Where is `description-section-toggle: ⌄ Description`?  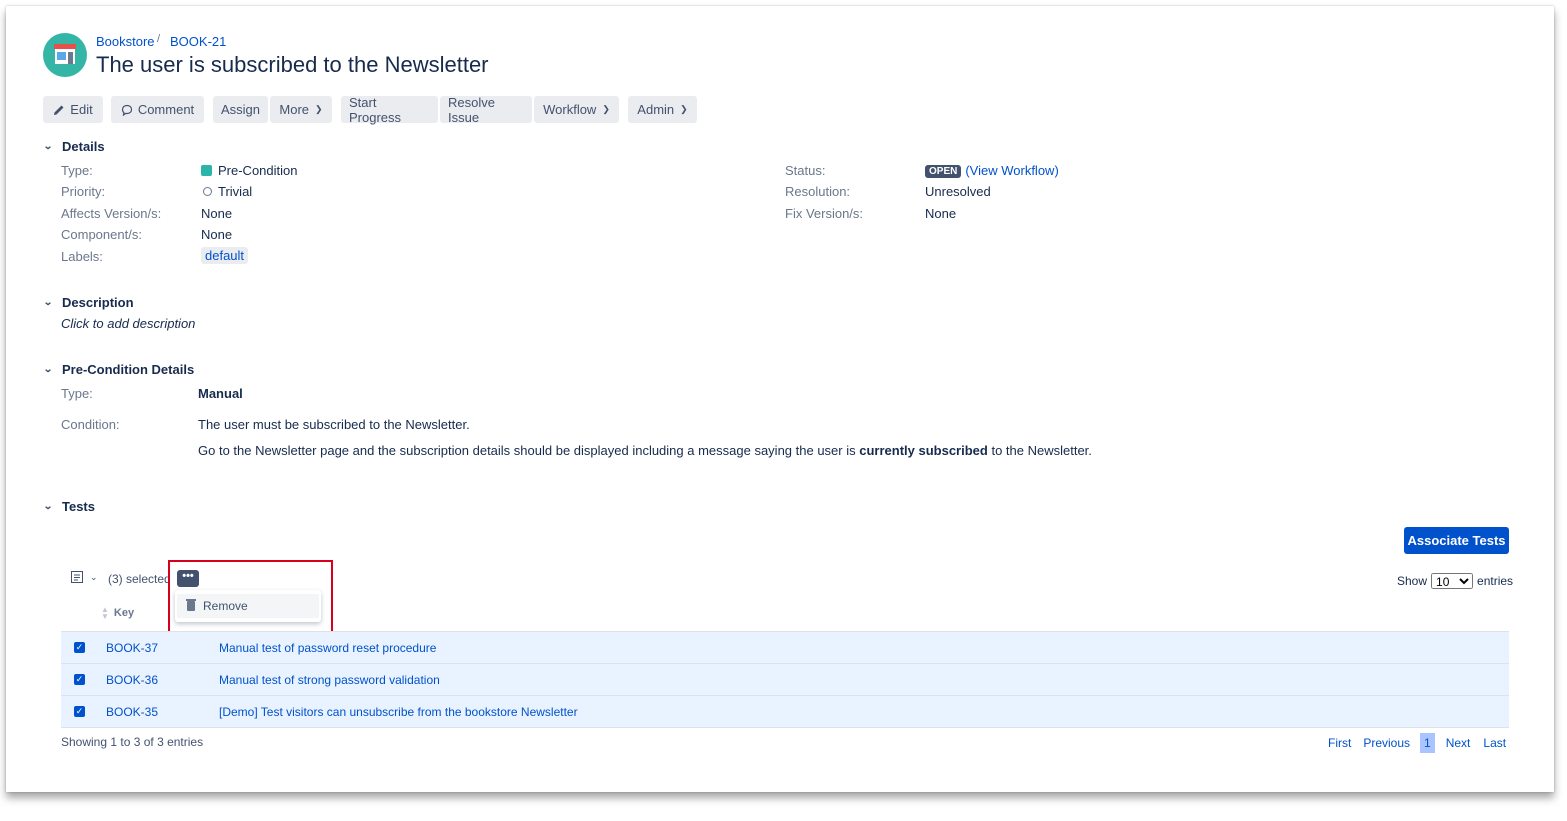 description-section-toggle: ⌄ Description is located at coordinates (88, 302).